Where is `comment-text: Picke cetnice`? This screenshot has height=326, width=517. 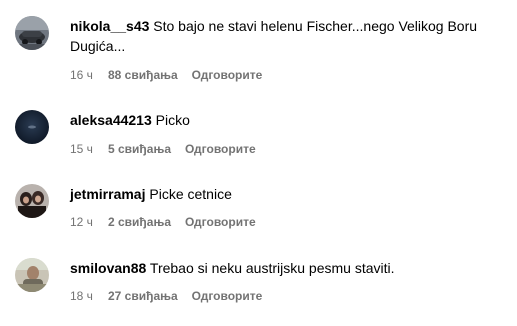
comment-text: Picke cetnice is located at coordinates (190, 194).